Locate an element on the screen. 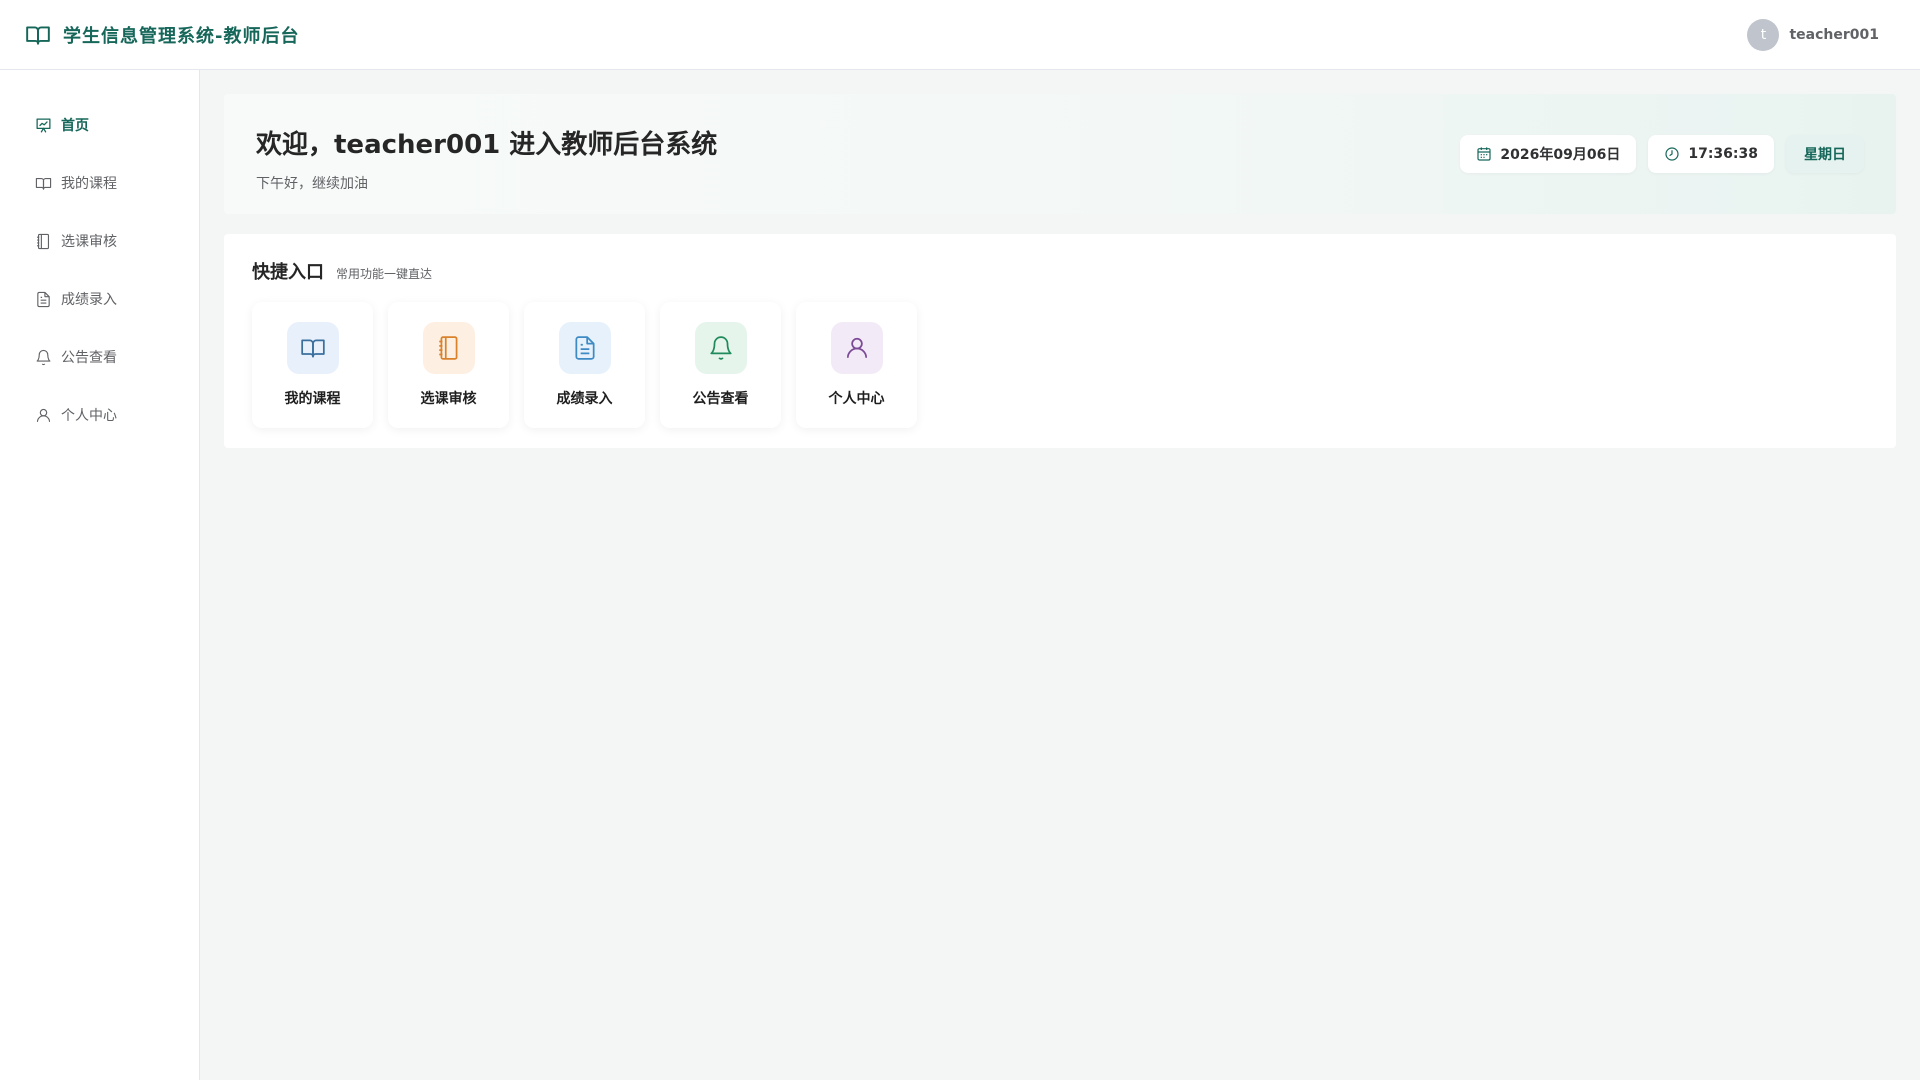 Image resolution: width=1920 pixels, height=1080 pixels. date-chip: 2026年09月06日 is located at coordinates (1548, 154).